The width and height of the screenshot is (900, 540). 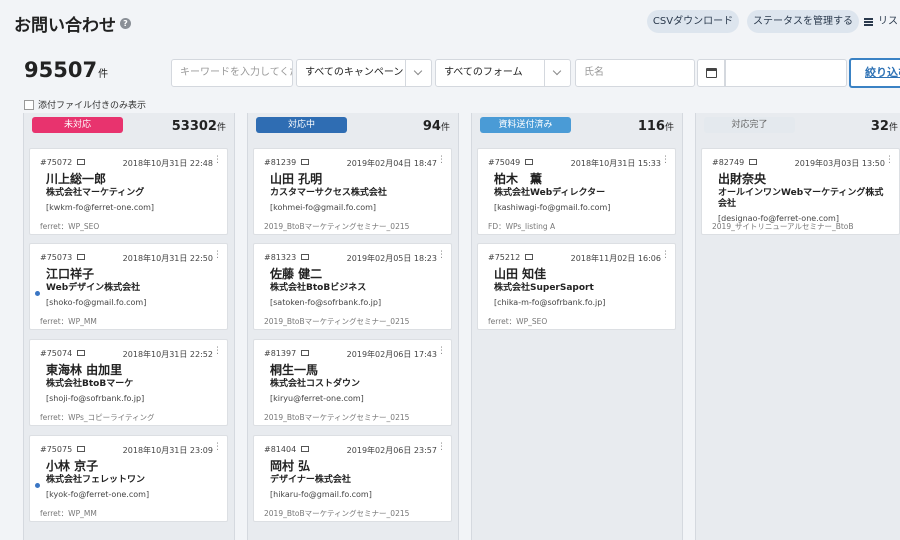 What do you see at coordinates (310, 480) in the screenshot?
I see `company-name: デザイナー株式会社` at bounding box center [310, 480].